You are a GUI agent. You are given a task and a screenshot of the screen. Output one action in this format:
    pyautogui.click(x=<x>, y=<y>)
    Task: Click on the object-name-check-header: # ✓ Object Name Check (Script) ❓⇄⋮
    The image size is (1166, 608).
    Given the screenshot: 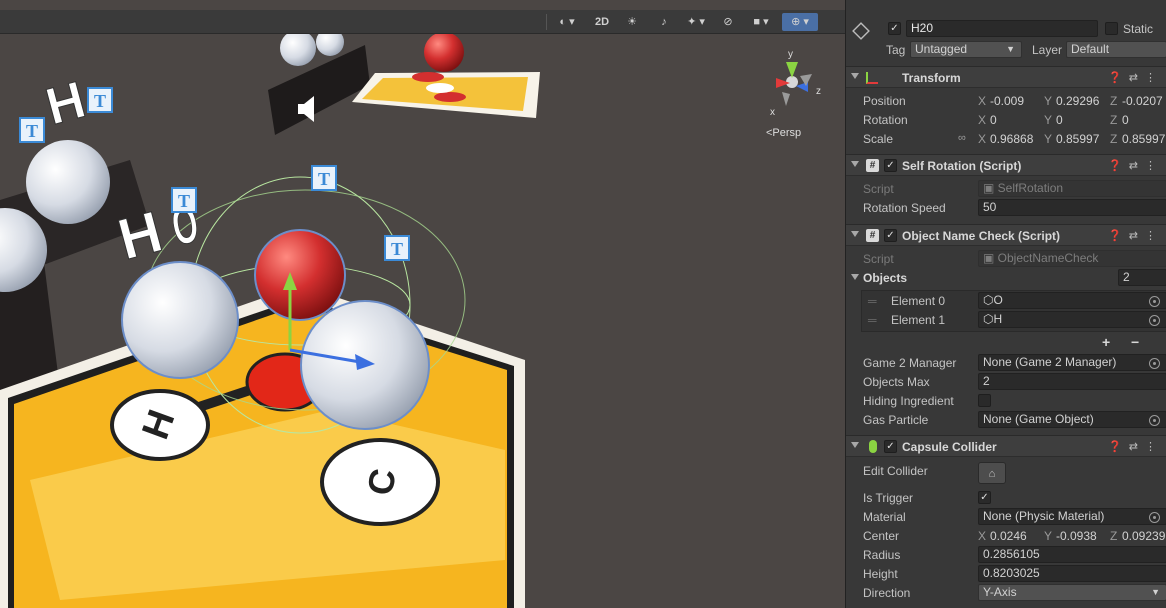 What is the action you would take?
    pyautogui.click(x=1006, y=235)
    